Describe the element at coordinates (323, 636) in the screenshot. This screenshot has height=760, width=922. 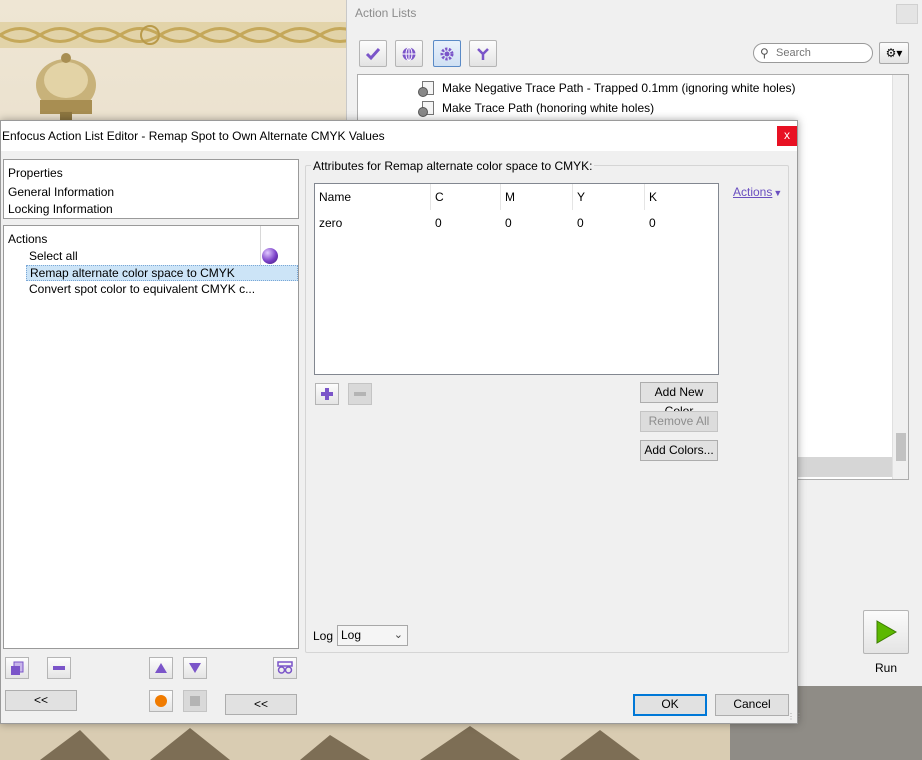
I see `log-label: Log` at that location.